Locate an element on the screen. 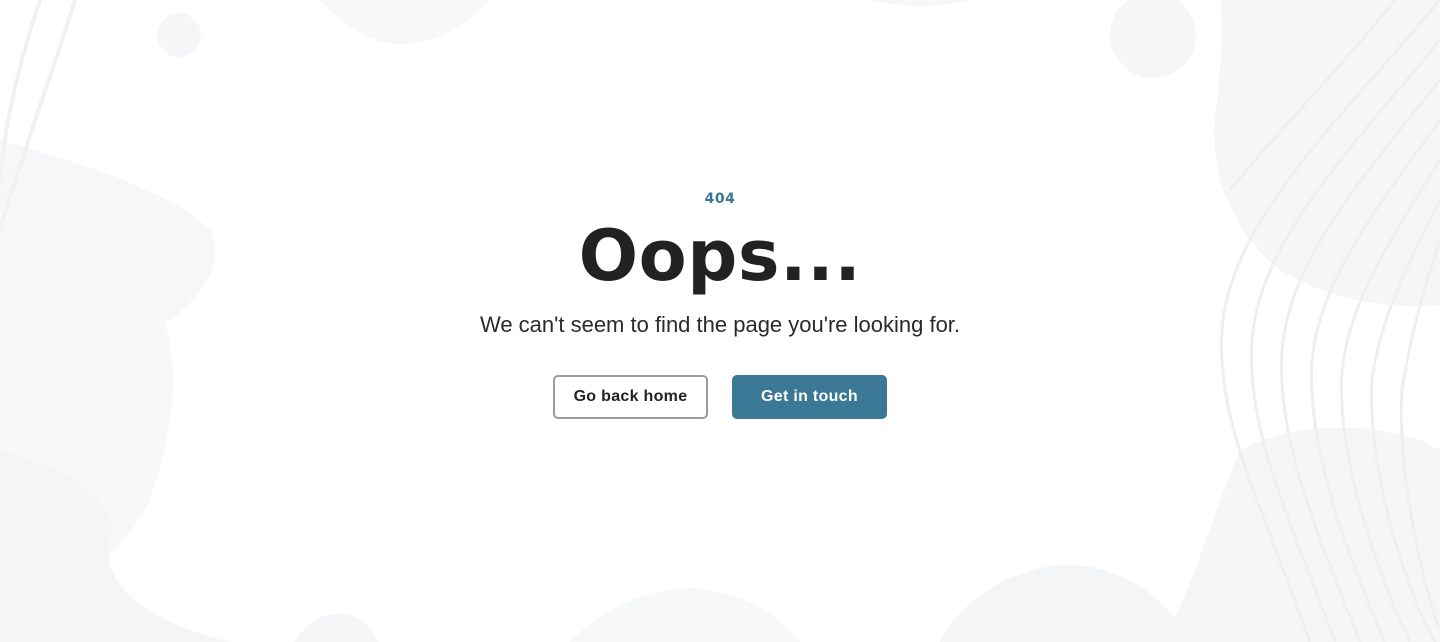 Image resolution: width=1440 pixels, height=642 pixels. go-back-home-button: Go back home is located at coordinates (630, 397).